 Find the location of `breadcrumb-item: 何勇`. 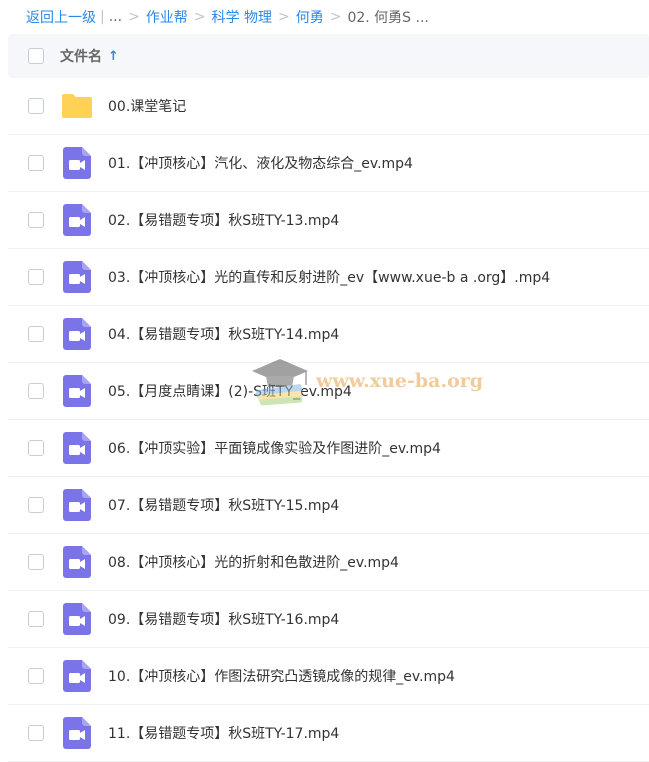

breadcrumb-item: 何勇 is located at coordinates (310, 17).